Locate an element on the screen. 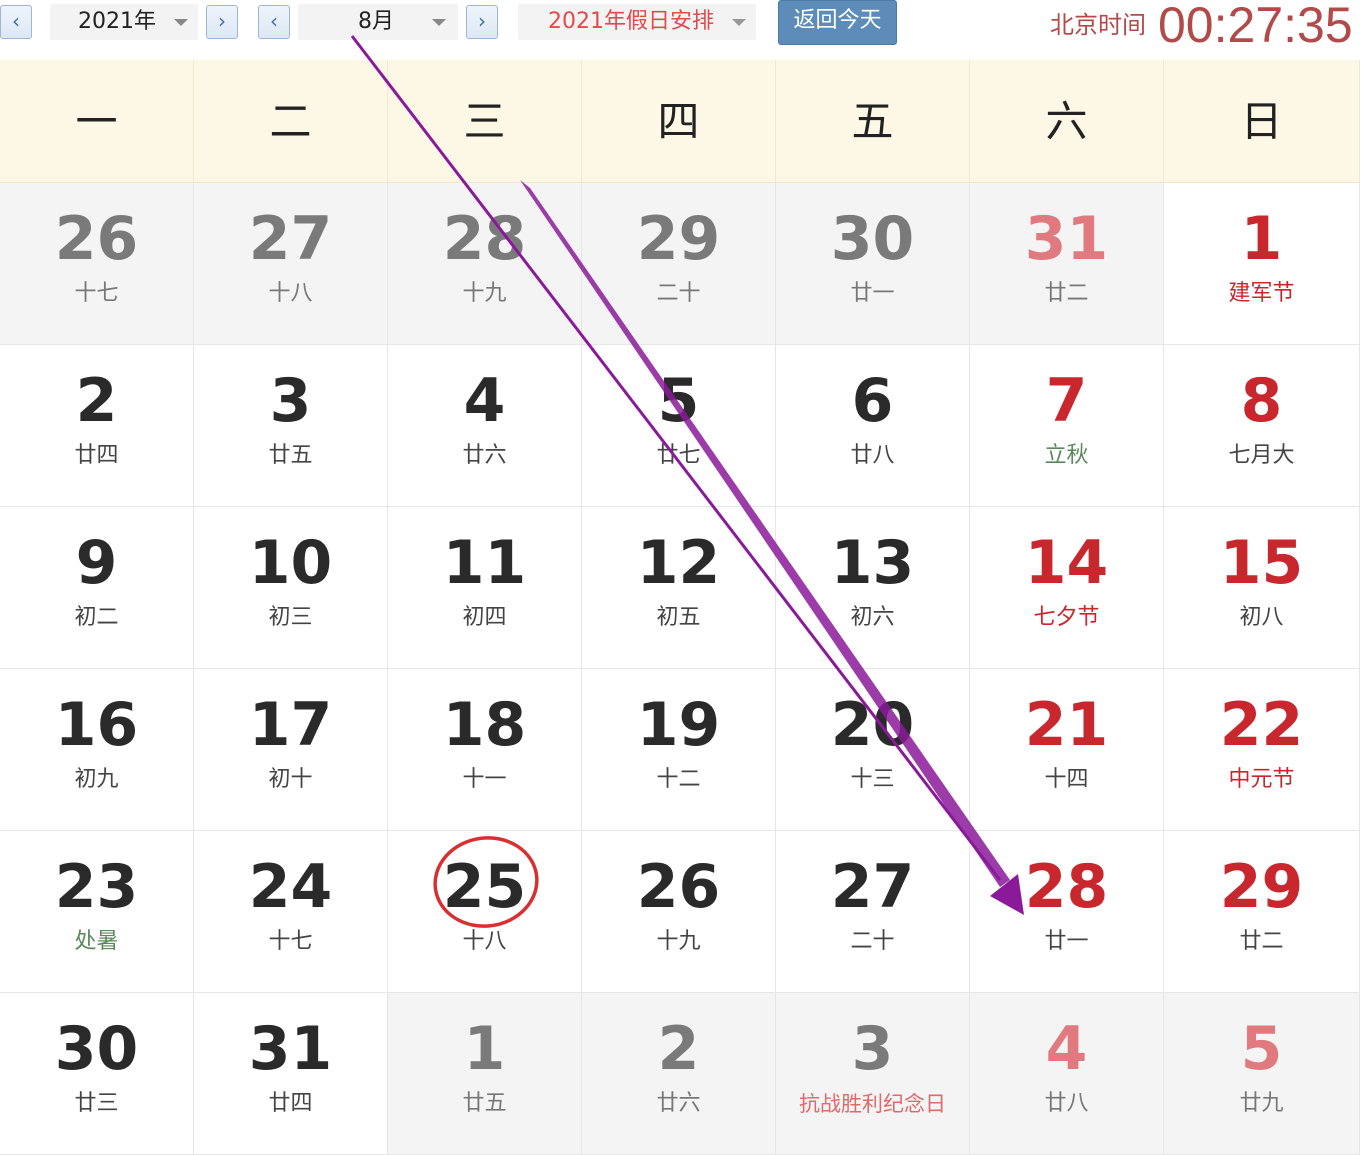  day-cell: 17 初十 is located at coordinates (291, 750).